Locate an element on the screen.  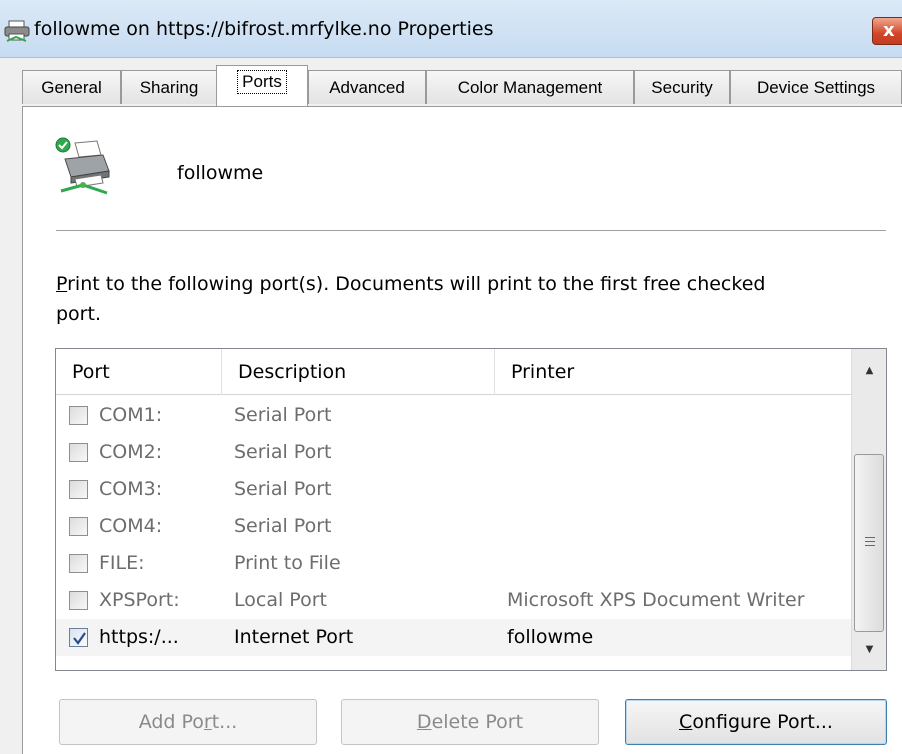
port-row: COM1: Serial Port is located at coordinates (453, 415).